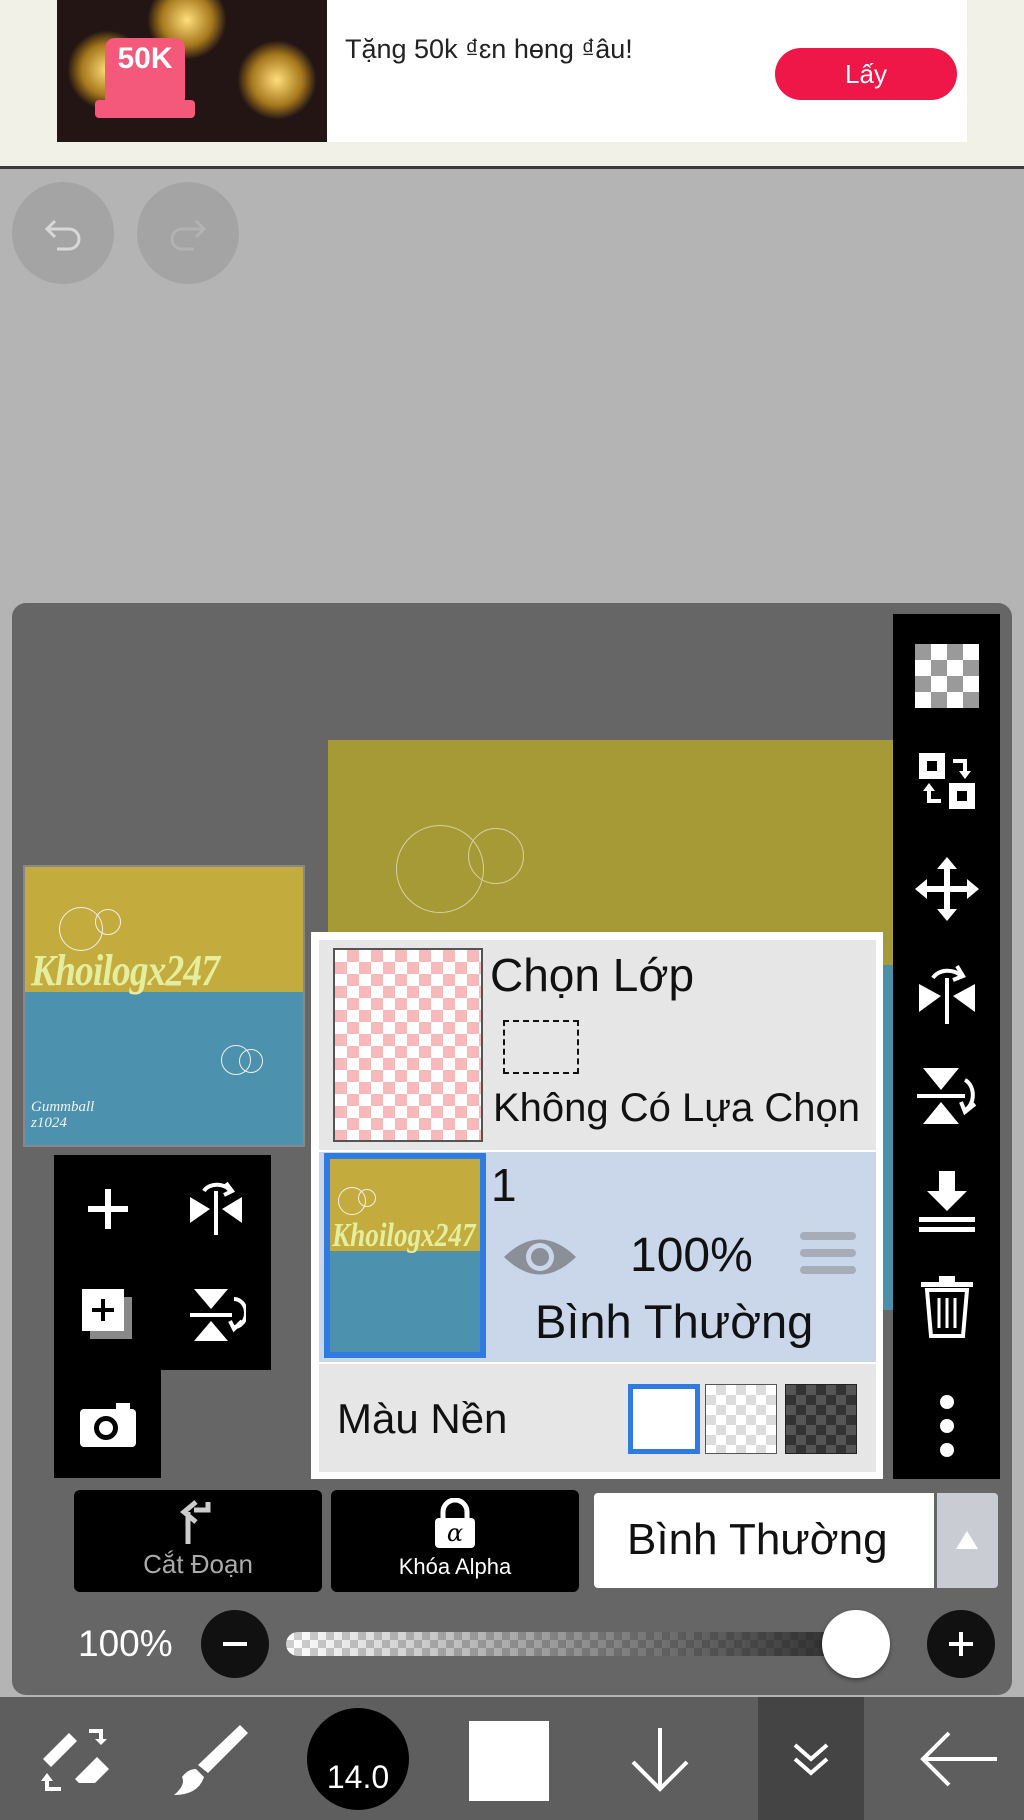  What do you see at coordinates (757, 1539) in the screenshot?
I see `blend-mode-value: Bình Thường` at bounding box center [757, 1539].